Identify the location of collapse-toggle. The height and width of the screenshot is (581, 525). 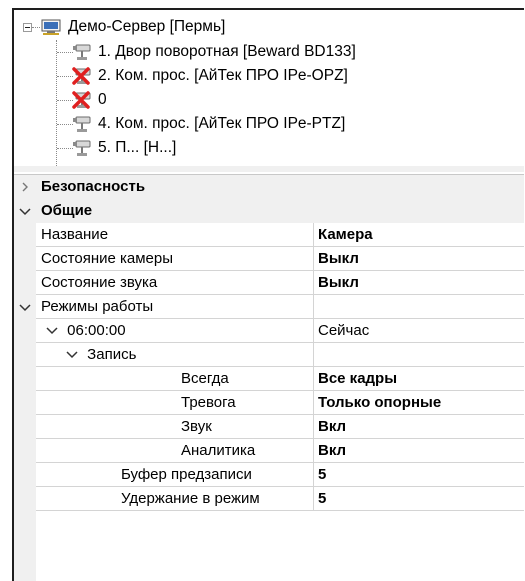
(27, 27).